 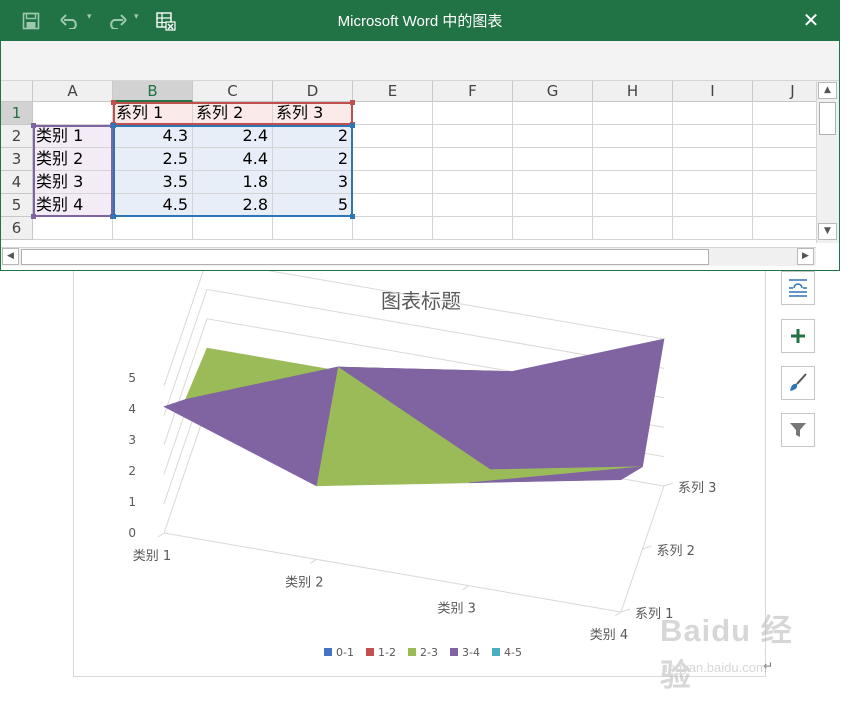 What do you see at coordinates (393, 182) in the screenshot?
I see `cell-E4` at bounding box center [393, 182].